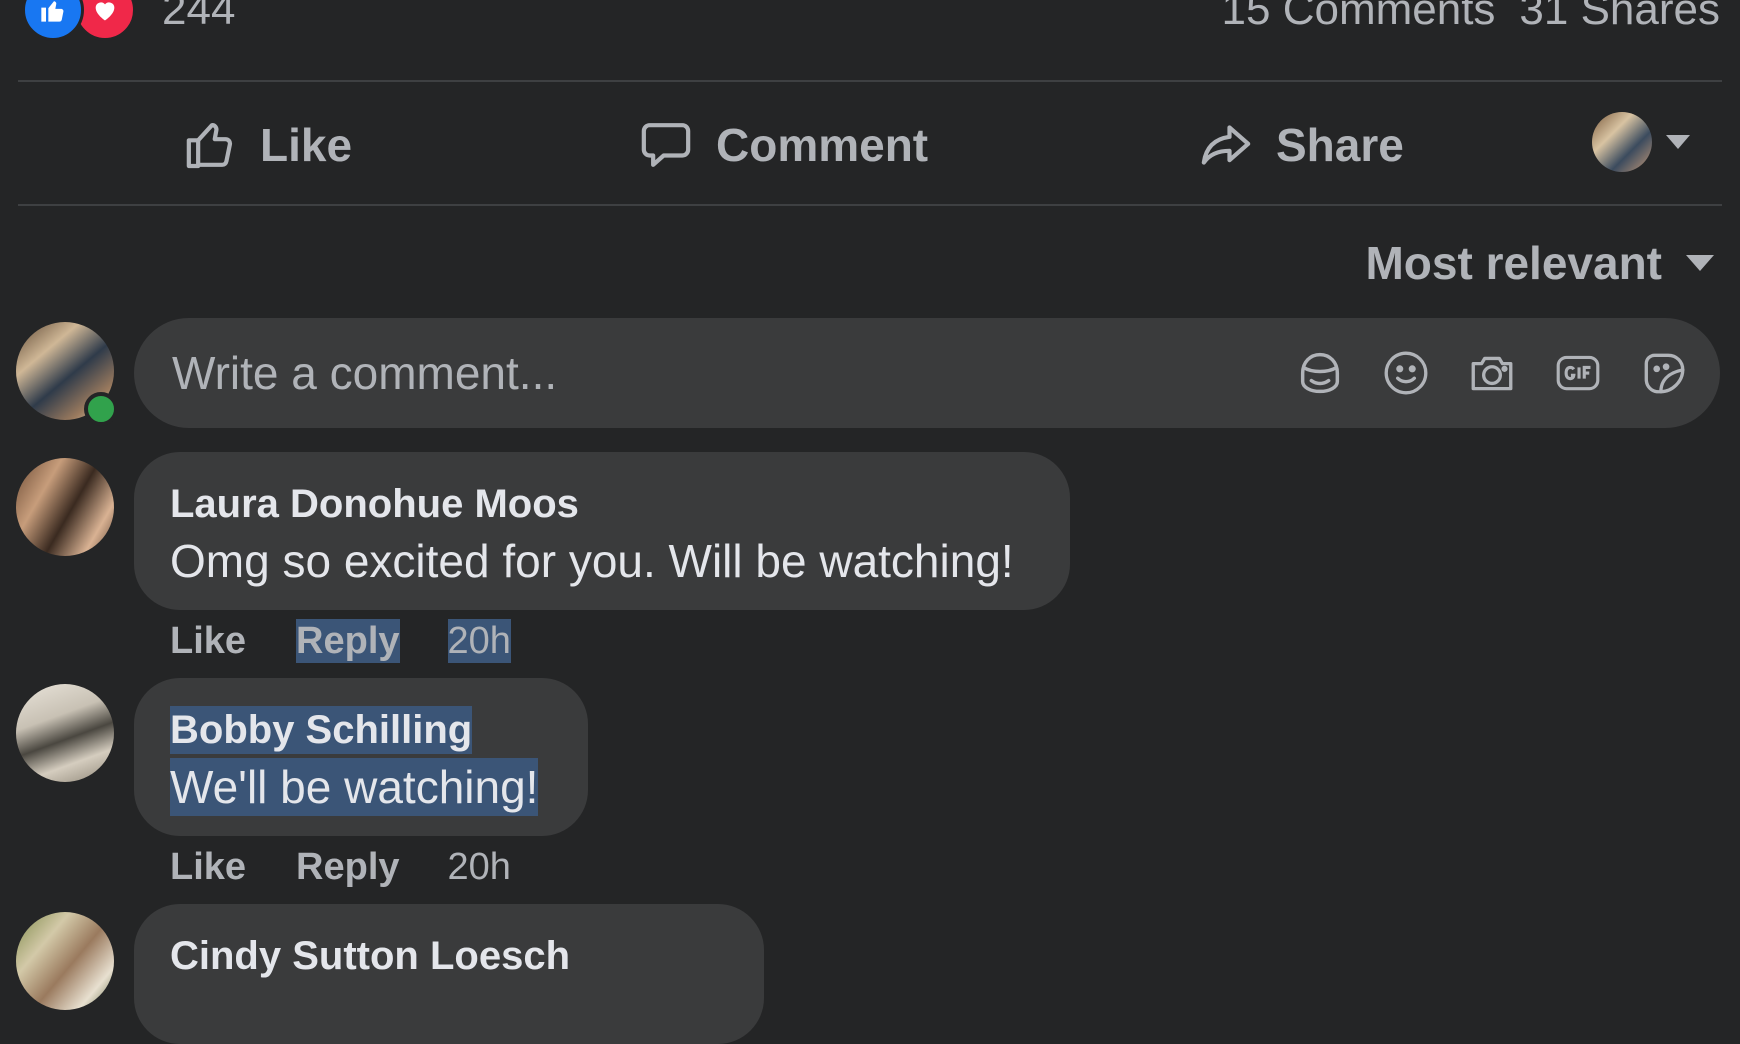  What do you see at coordinates (1578, 373) in the screenshot?
I see `gif-icon` at bounding box center [1578, 373].